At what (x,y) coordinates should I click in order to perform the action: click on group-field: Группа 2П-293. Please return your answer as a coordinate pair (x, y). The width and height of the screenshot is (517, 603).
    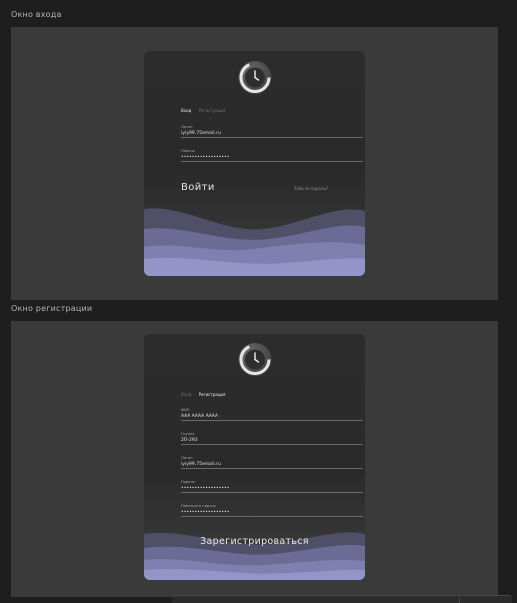
    Looking at the image, I should click on (272, 438).